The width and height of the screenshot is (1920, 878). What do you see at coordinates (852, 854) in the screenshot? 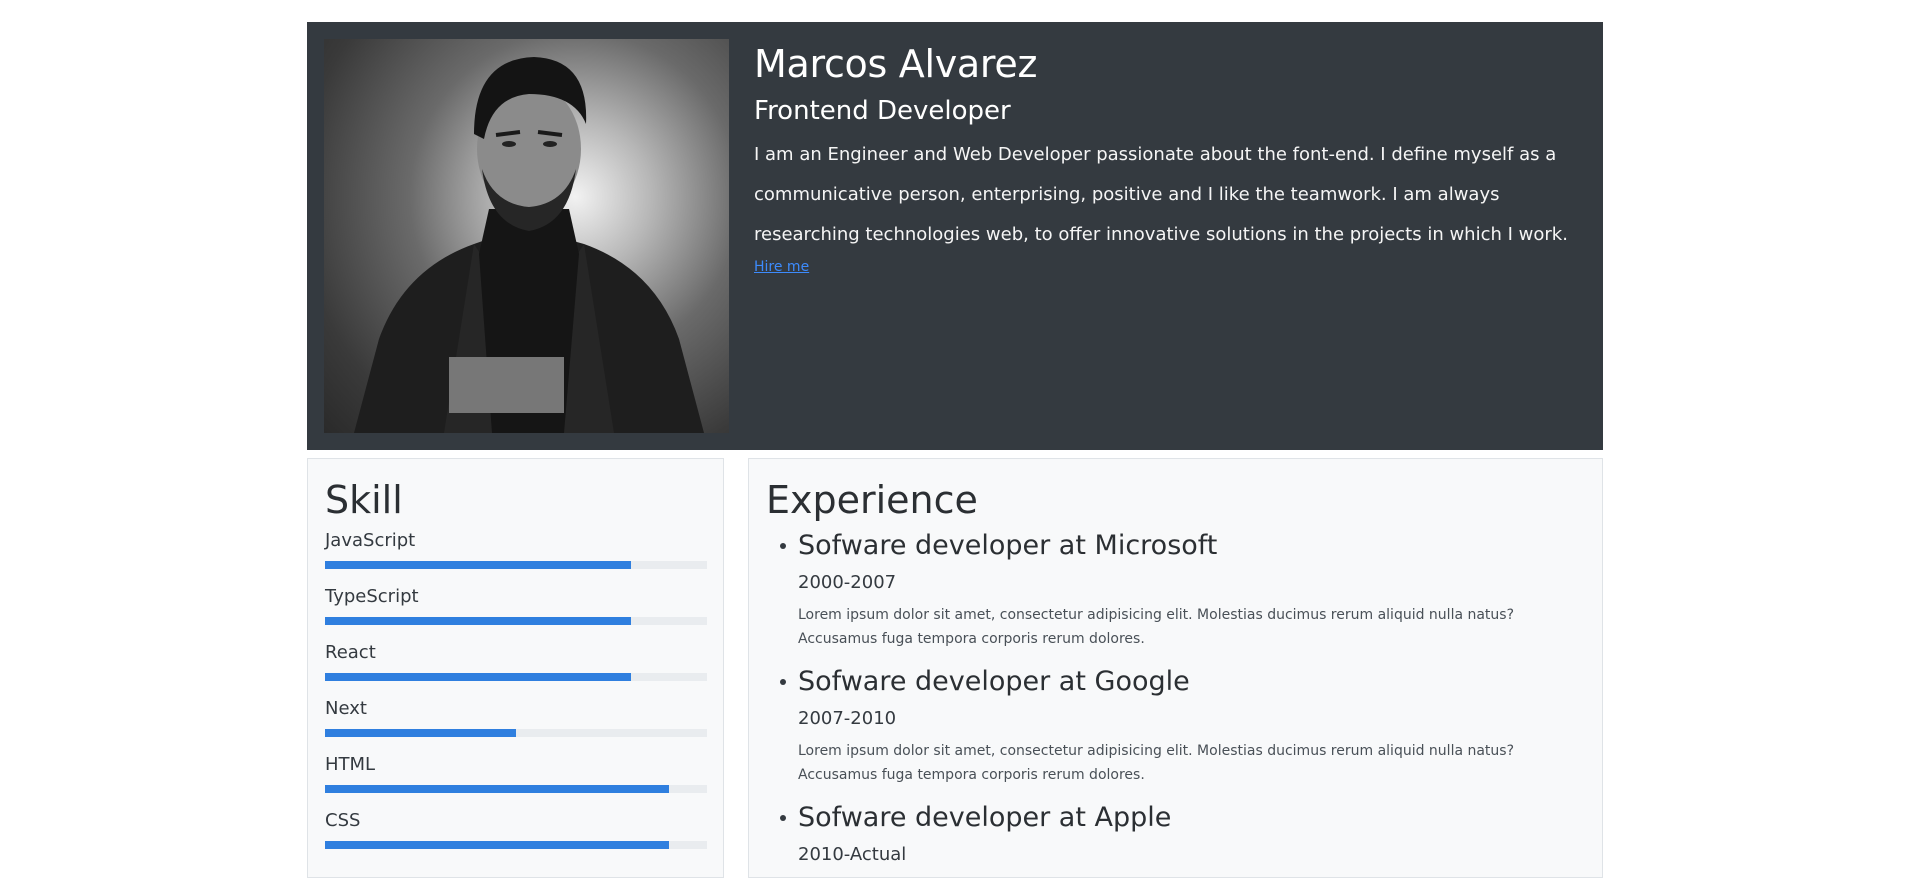
I see `experience-years: 2010-Actual` at bounding box center [852, 854].